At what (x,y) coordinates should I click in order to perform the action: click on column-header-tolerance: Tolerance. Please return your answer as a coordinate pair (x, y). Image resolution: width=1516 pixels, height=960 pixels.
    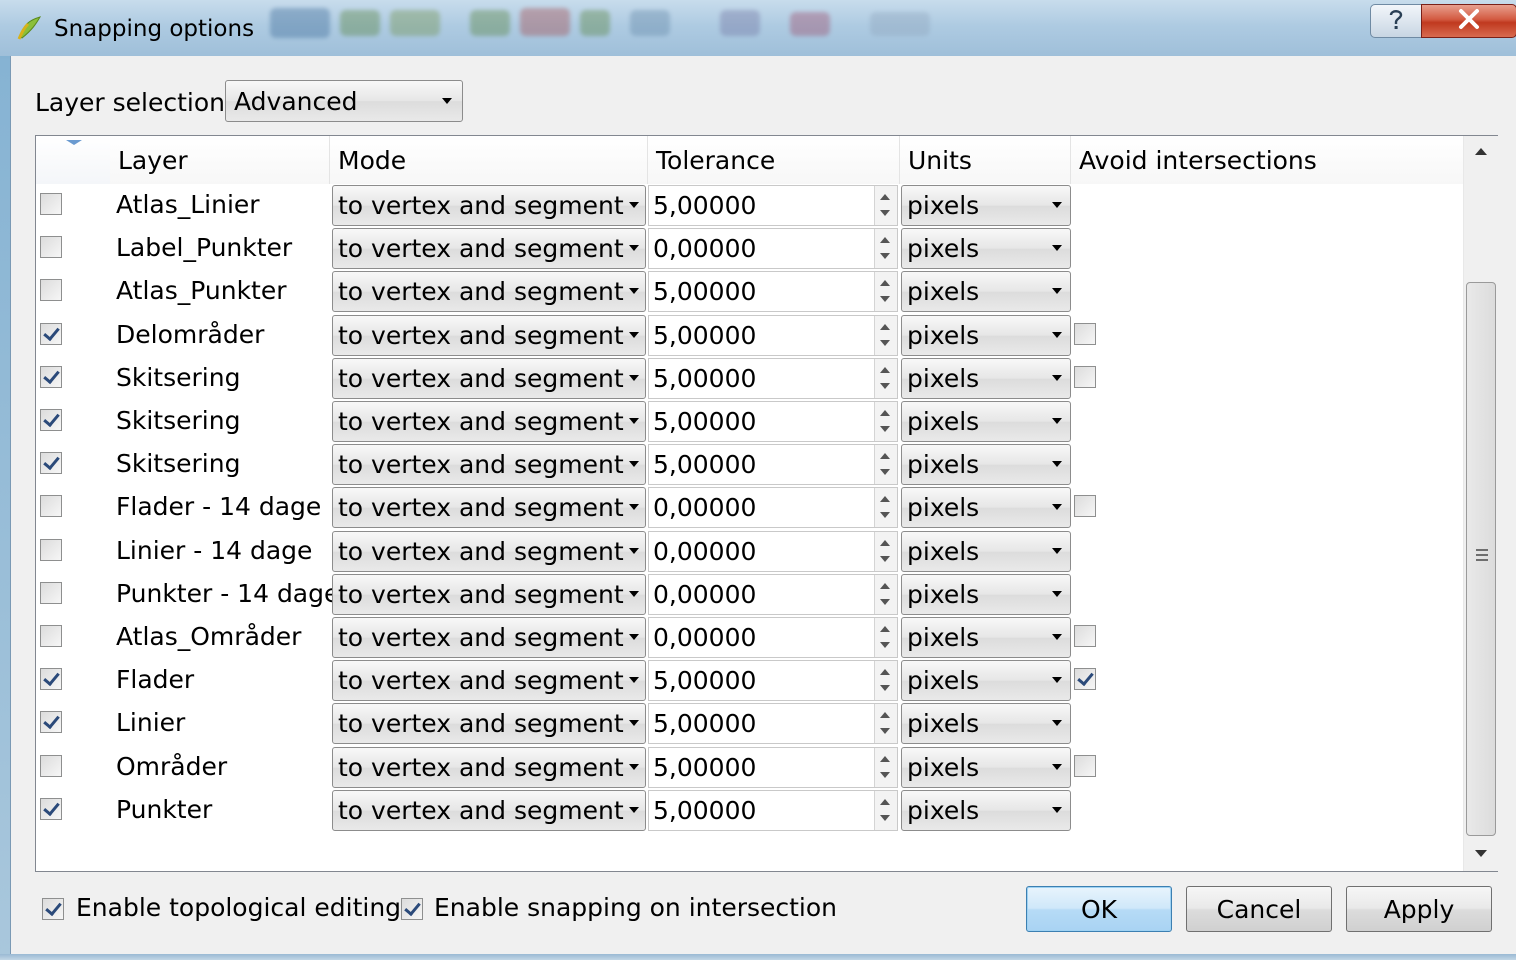
    Looking at the image, I should click on (774, 160).